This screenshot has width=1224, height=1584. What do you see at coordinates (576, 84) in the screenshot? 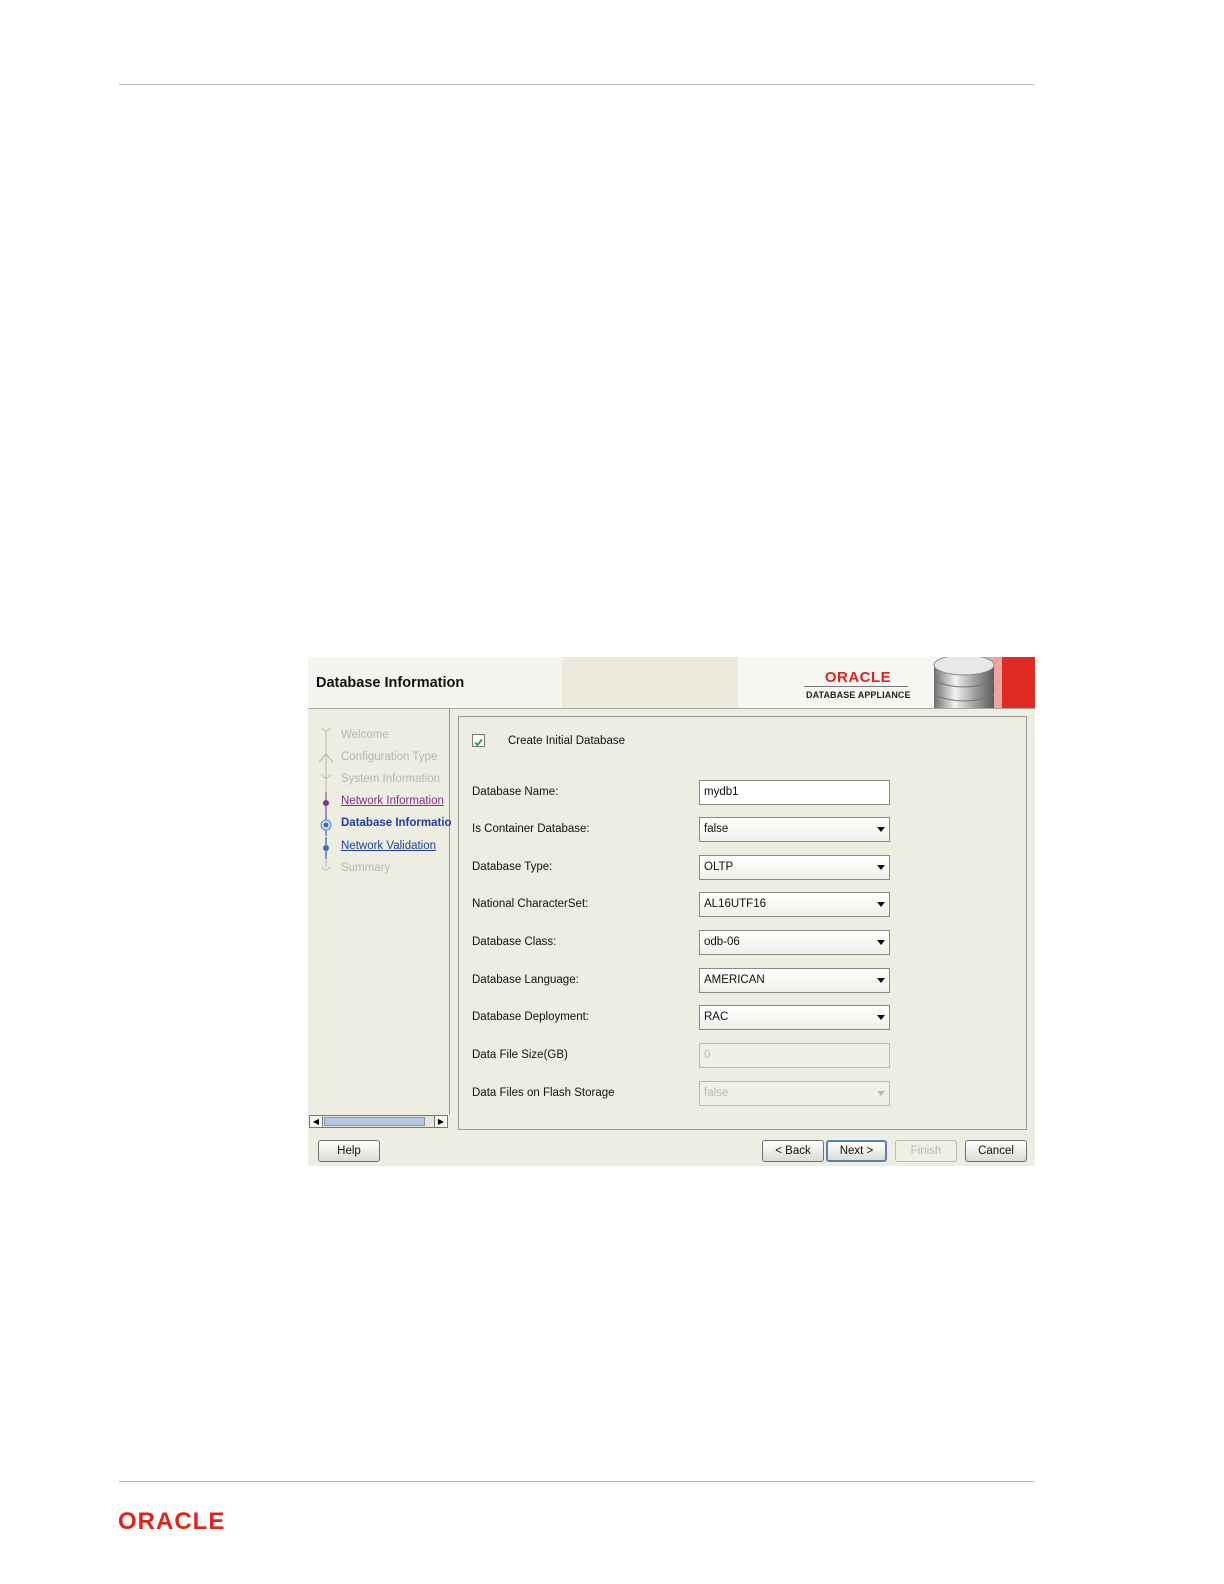
I see `header-rule` at bounding box center [576, 84].